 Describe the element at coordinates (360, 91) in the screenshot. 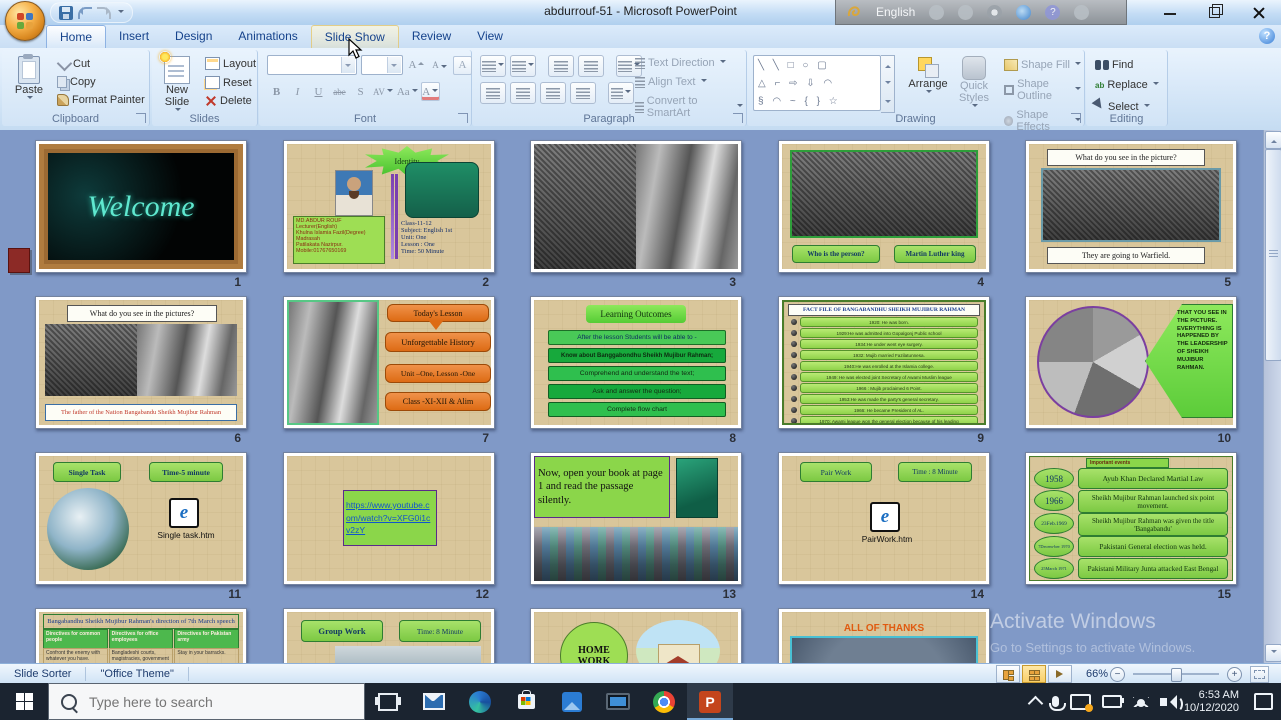

I see `text-shadow-button: S` at that location.